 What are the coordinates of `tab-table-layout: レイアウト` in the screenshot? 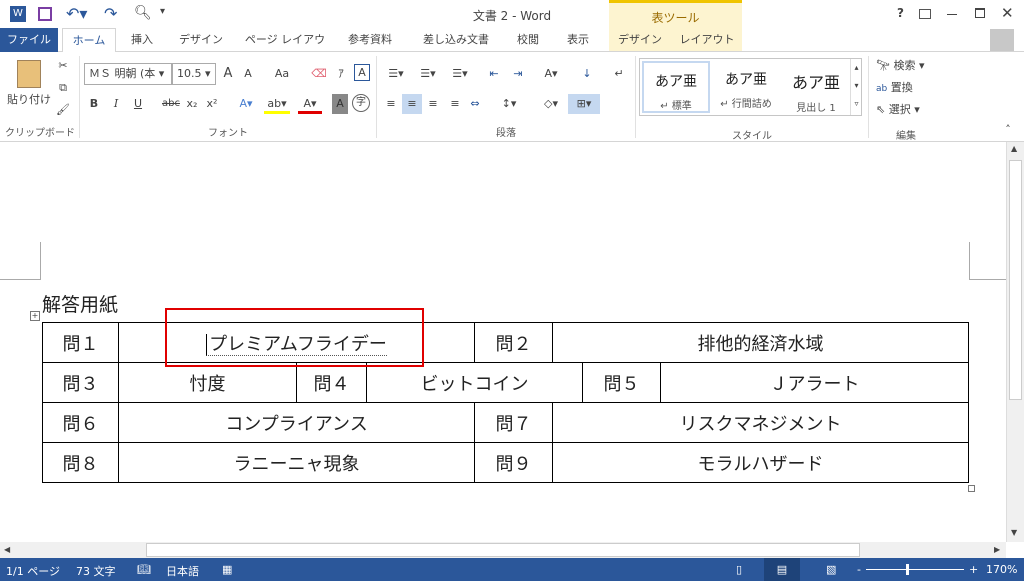 It's located at (707, 40).